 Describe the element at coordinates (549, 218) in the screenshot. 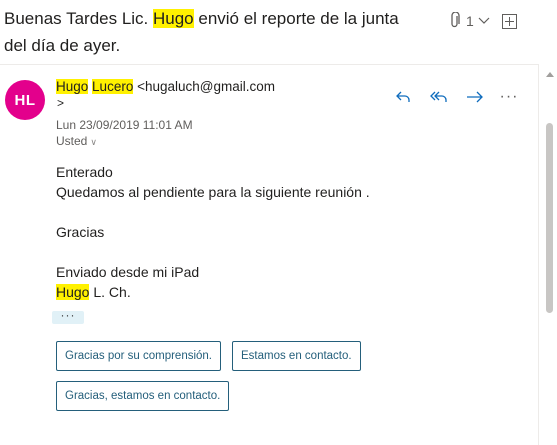

I see `scrollbar-thumb` at that location.